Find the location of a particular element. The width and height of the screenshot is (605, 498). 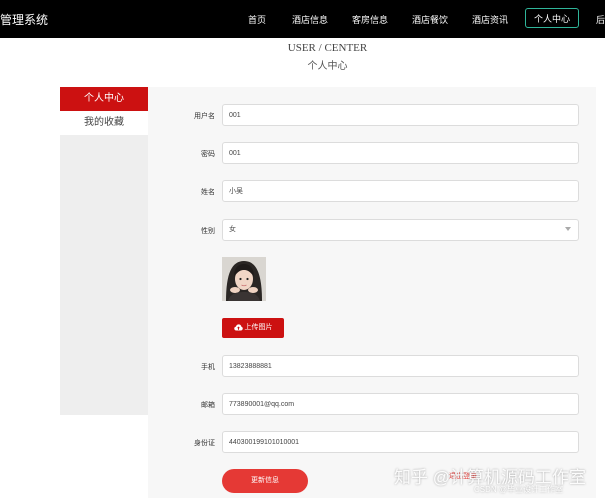

avatar-photo-icon is located at coordinates (244, 279).